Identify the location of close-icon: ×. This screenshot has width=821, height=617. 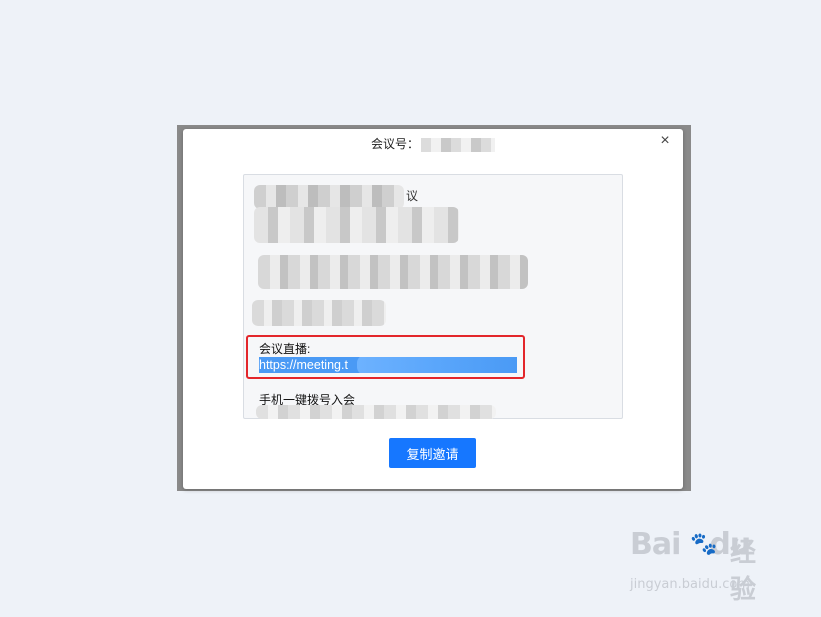
(665, 141).